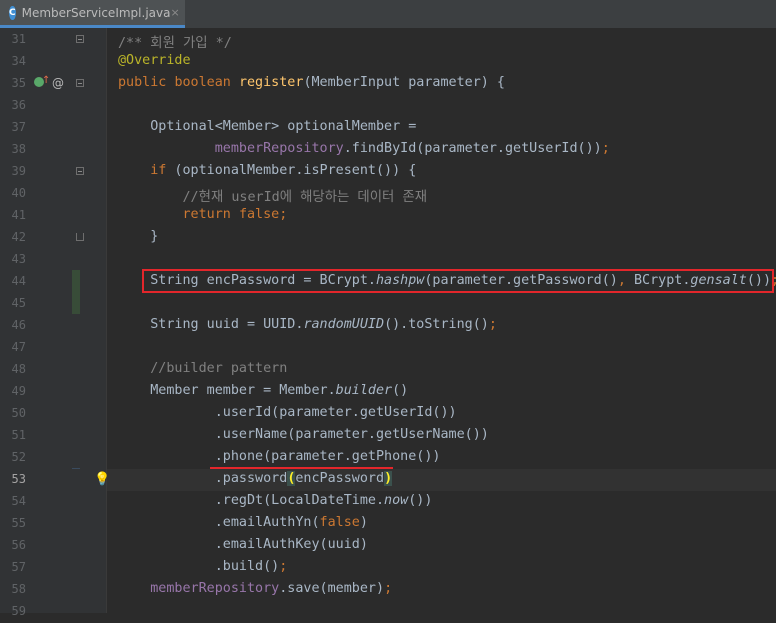 This screenshot has height=623, width=776. I want to click on line-number: 45, so click(13, 303).